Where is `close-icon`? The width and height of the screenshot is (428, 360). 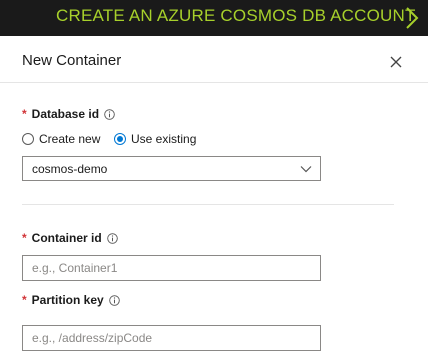
close-icon is located at coordinates (396, 62).